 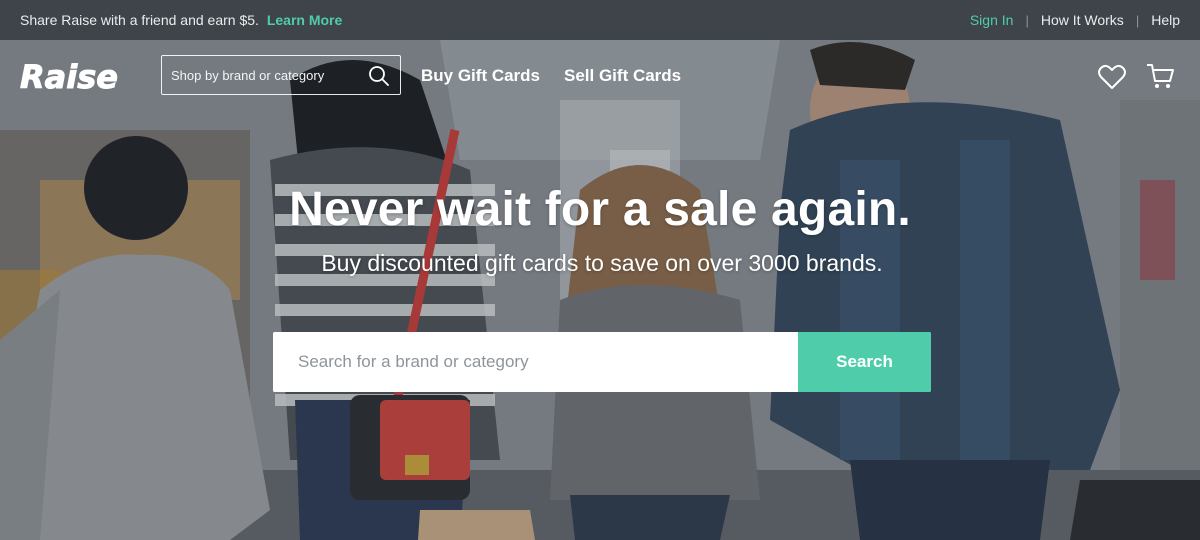 I want to click on header-search-input, so click(x=266, y=75).